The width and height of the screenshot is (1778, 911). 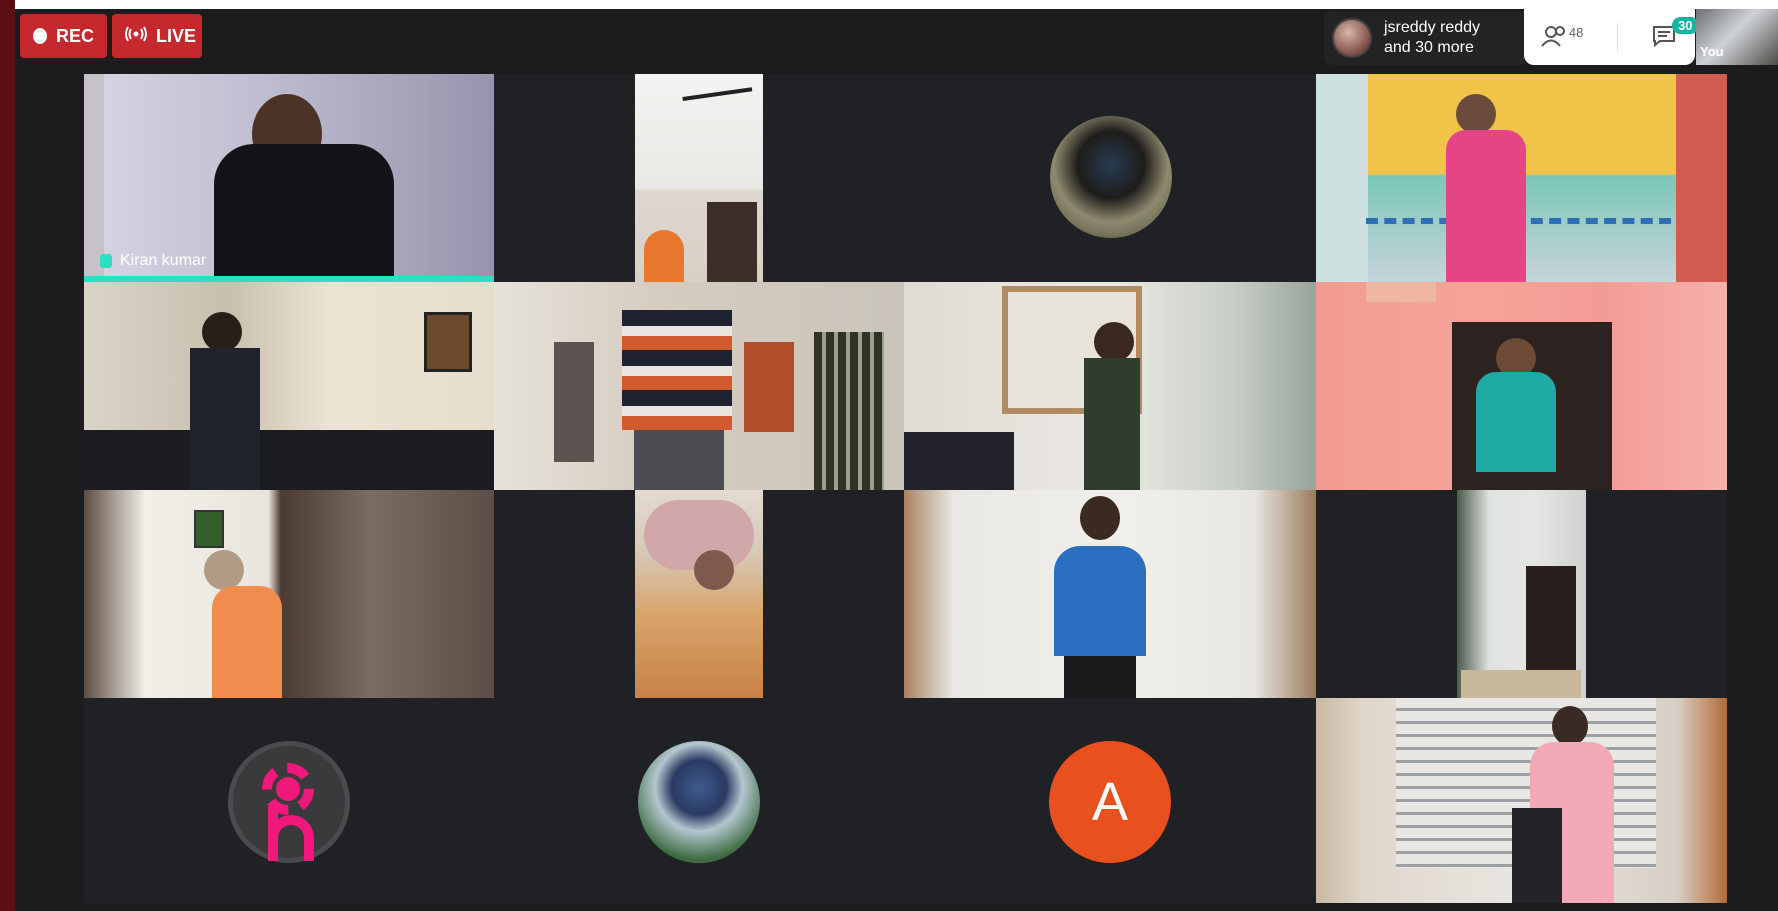 What do you see at coordinates (896, 4) in the screenshot?
I see `window-frame-top` at bounding box center [896, 4].